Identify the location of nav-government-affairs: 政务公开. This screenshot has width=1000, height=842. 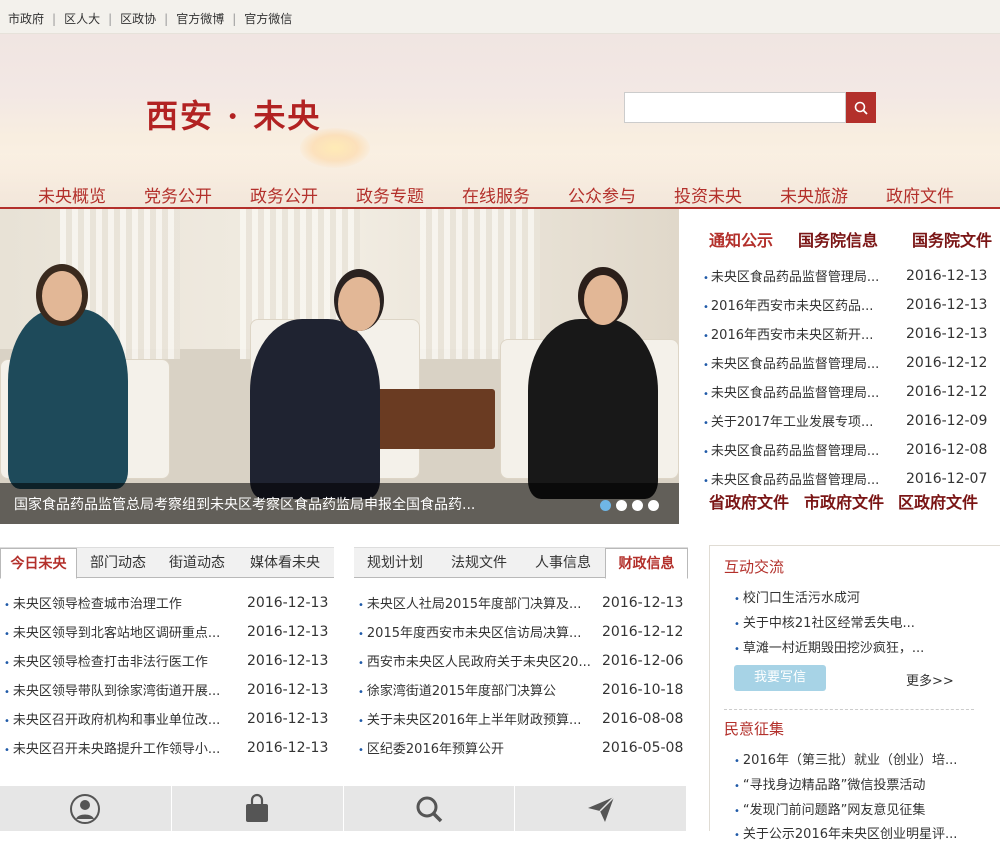
(284, 194).